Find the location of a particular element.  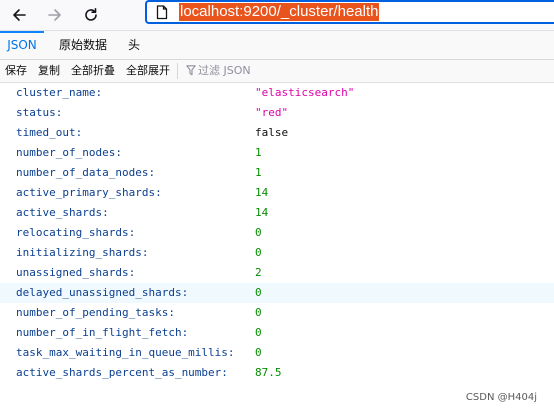

json-row: active_shards_percent_as_number: 87.5 is located at coordinates (277, 373).